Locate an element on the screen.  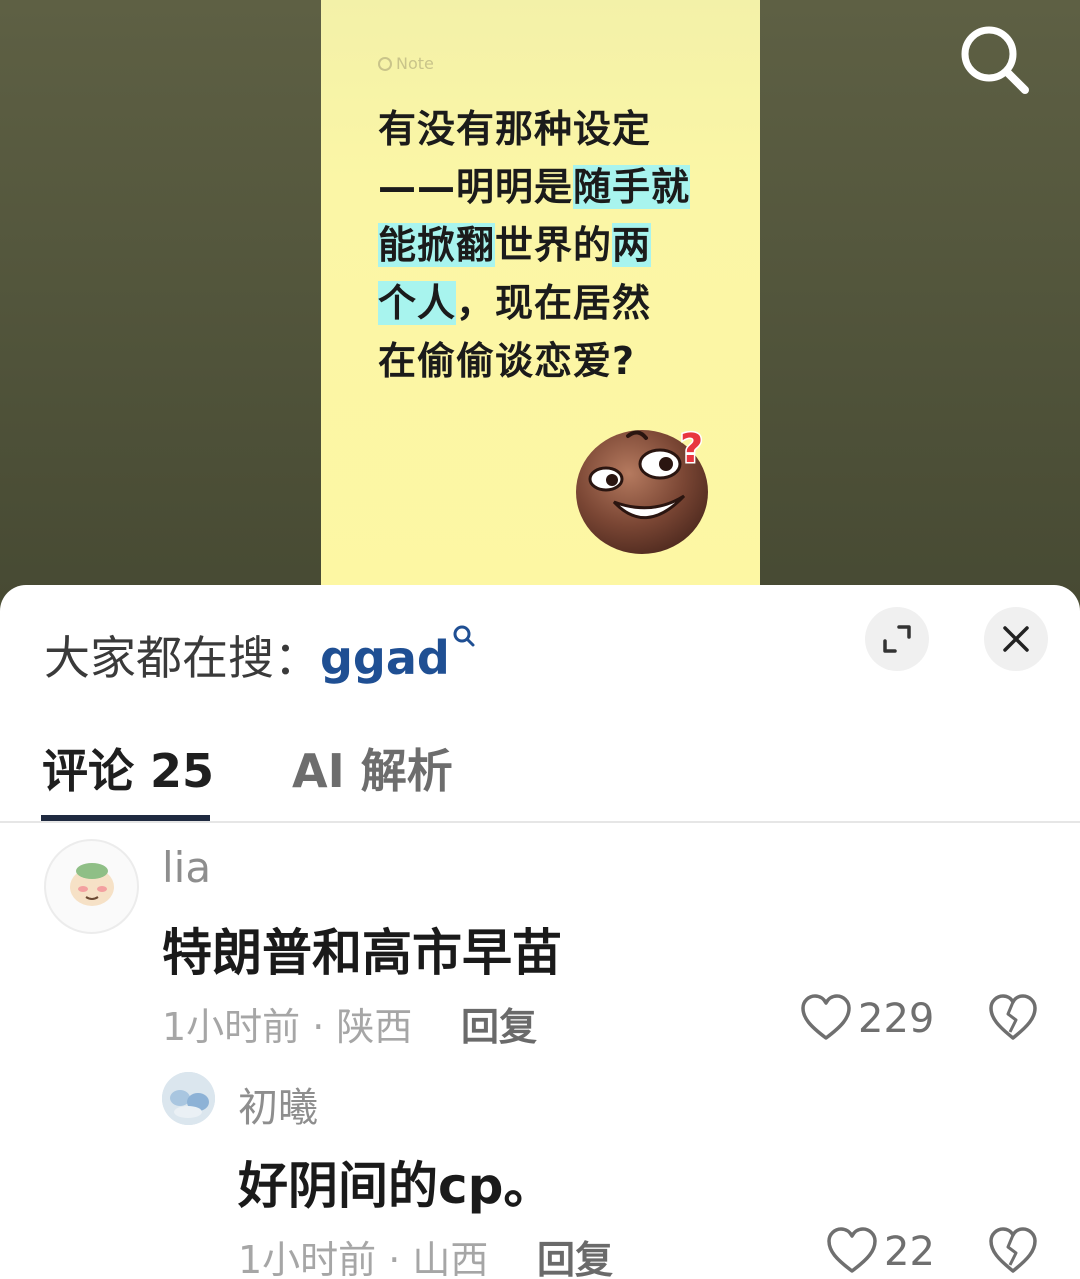
comment-username: lia is located at coordinates (186, 867).